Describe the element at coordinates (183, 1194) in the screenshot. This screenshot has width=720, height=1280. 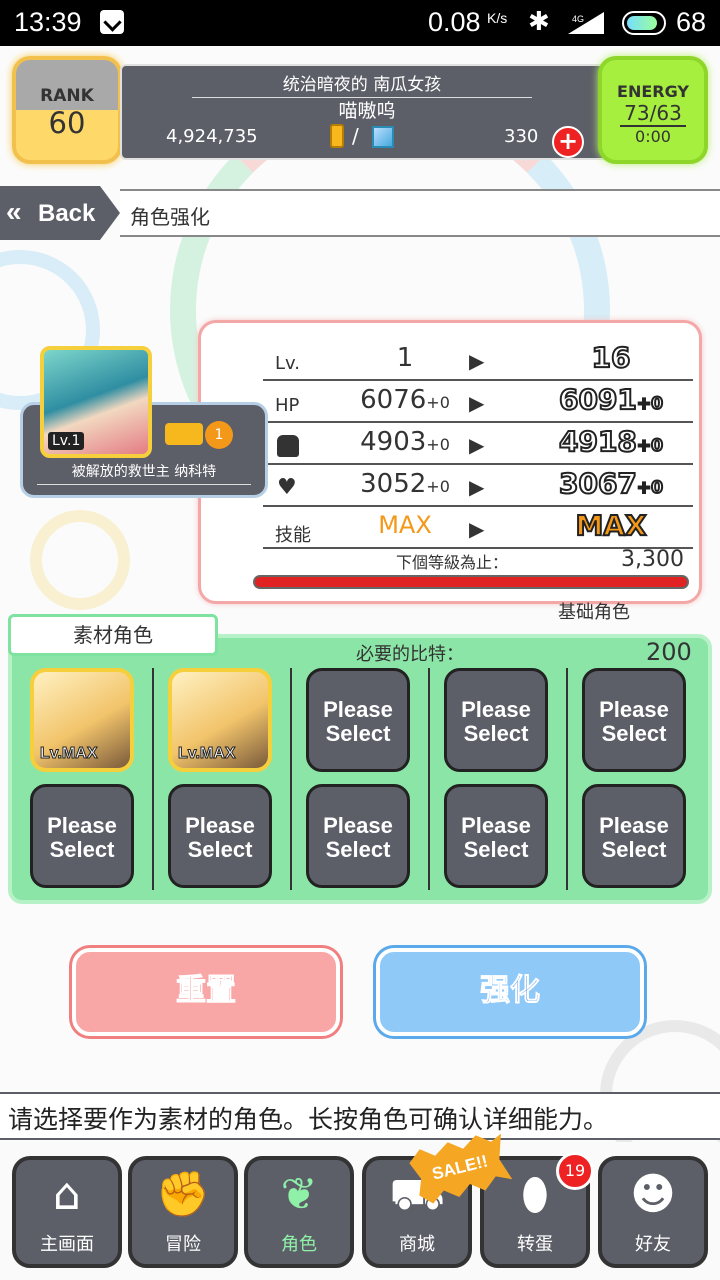
I see `handshake-icon: ✊` at that location.